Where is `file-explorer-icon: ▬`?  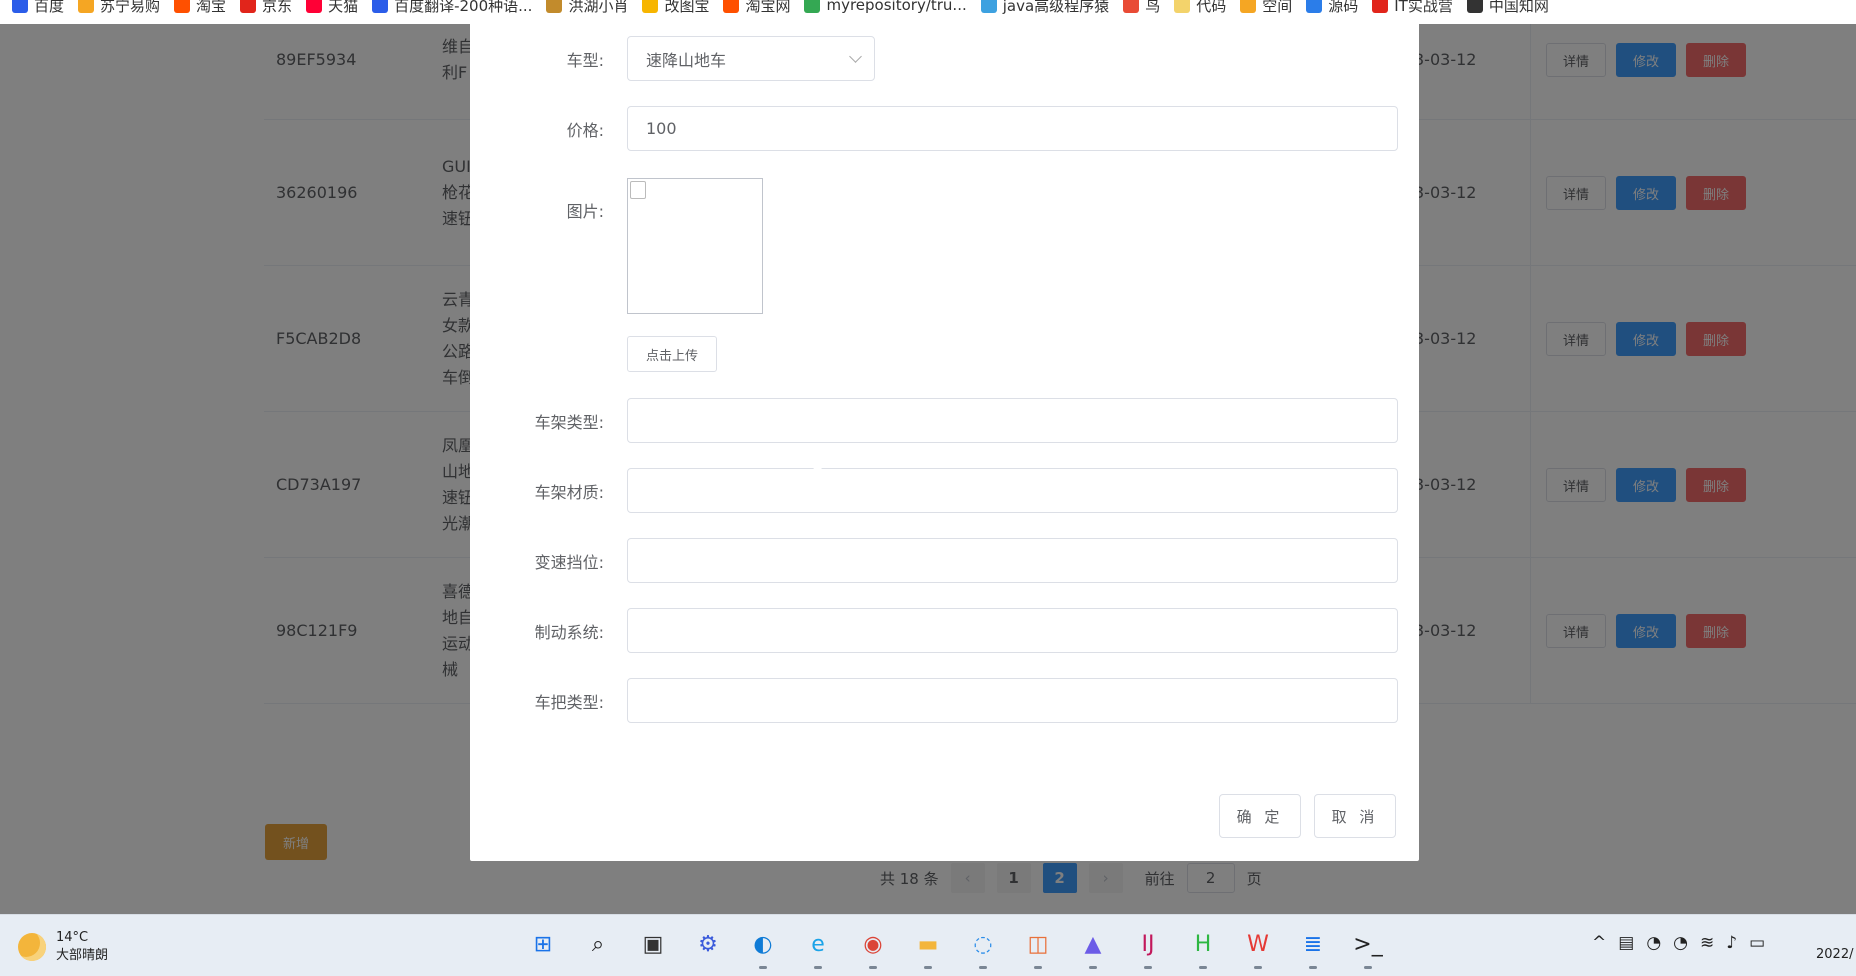 file-explorer-icon: ▬ is located at coordinates (928, 947).